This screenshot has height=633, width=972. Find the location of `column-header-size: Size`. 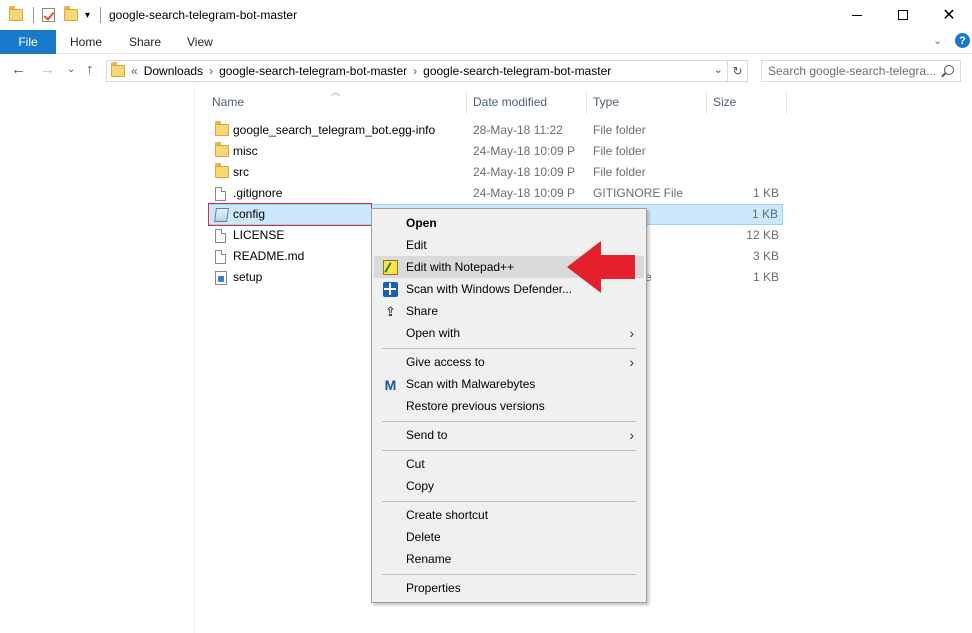

column-header-size: Size is located at coordinates (724, 102).